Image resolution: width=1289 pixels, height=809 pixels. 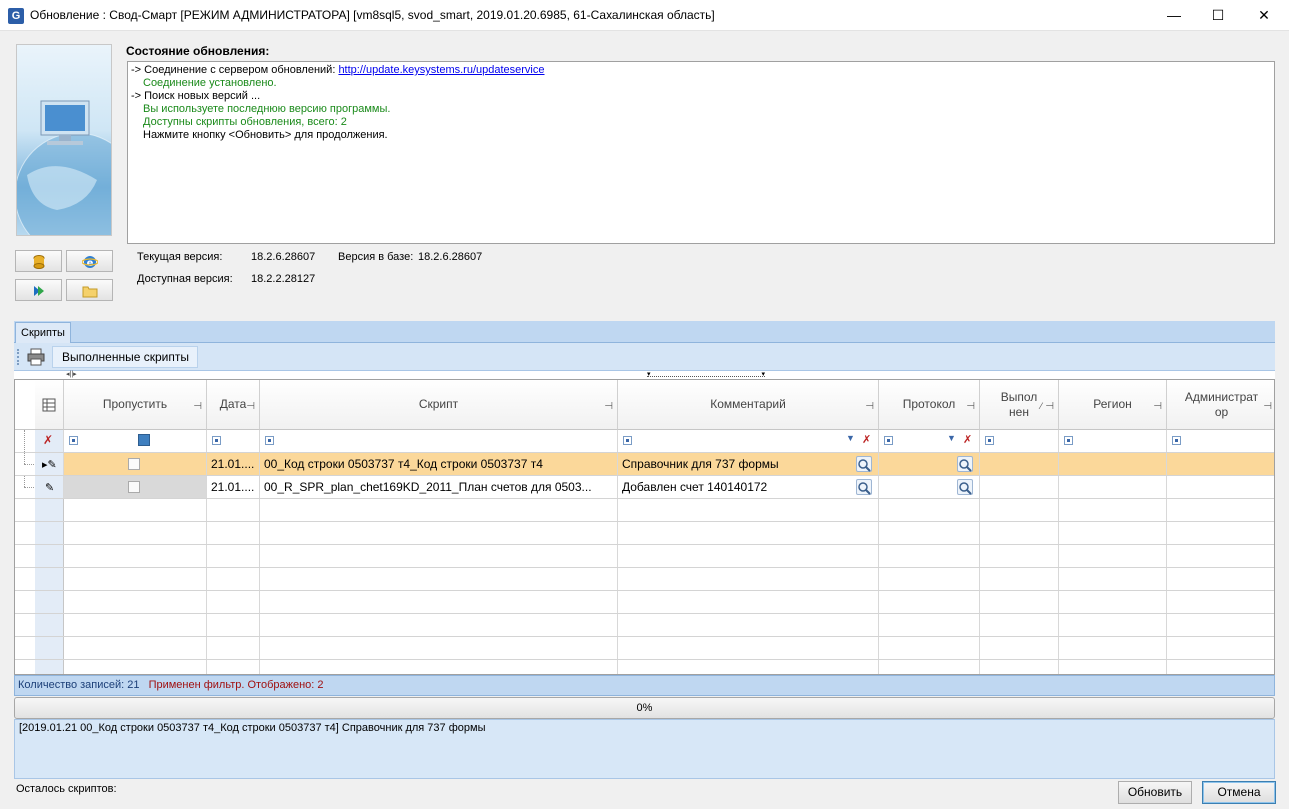 I want to click on column-header-admin: Администрат ор ⊣, so click(x=1220, y=405).